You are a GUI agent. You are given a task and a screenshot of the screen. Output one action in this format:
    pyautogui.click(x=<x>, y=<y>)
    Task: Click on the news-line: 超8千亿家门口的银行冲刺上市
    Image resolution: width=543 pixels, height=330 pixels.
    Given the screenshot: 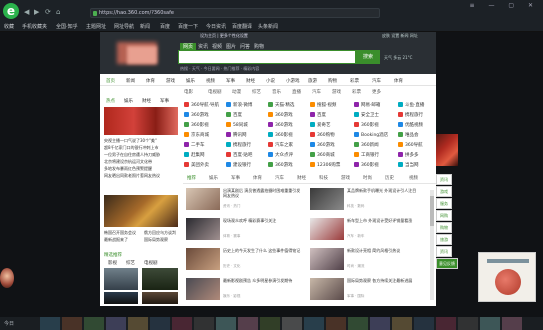 What is the action you would take?
    pyautogui.click(x=142, y=148)
    